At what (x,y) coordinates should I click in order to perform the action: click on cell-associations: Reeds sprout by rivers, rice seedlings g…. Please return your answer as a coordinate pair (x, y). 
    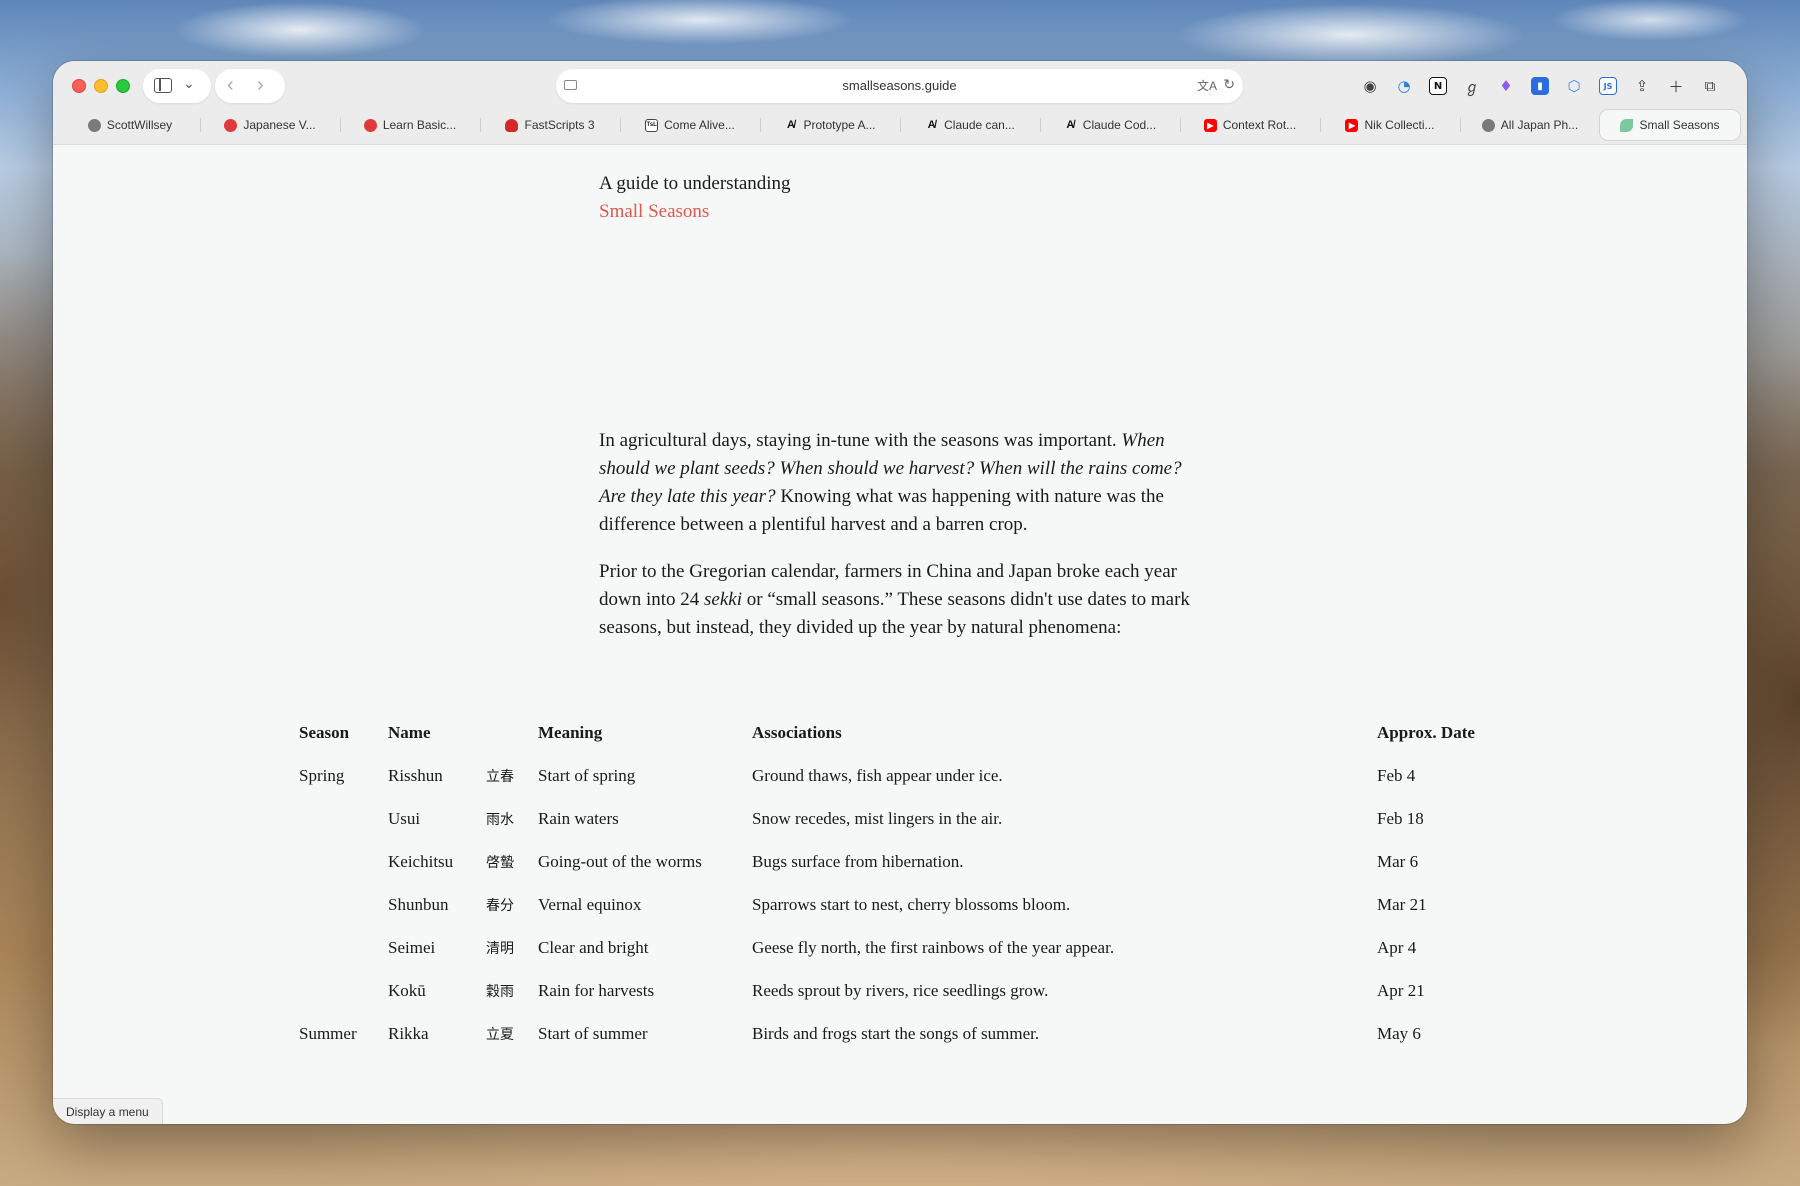
    Looking at the image, I should click on (900, 990).